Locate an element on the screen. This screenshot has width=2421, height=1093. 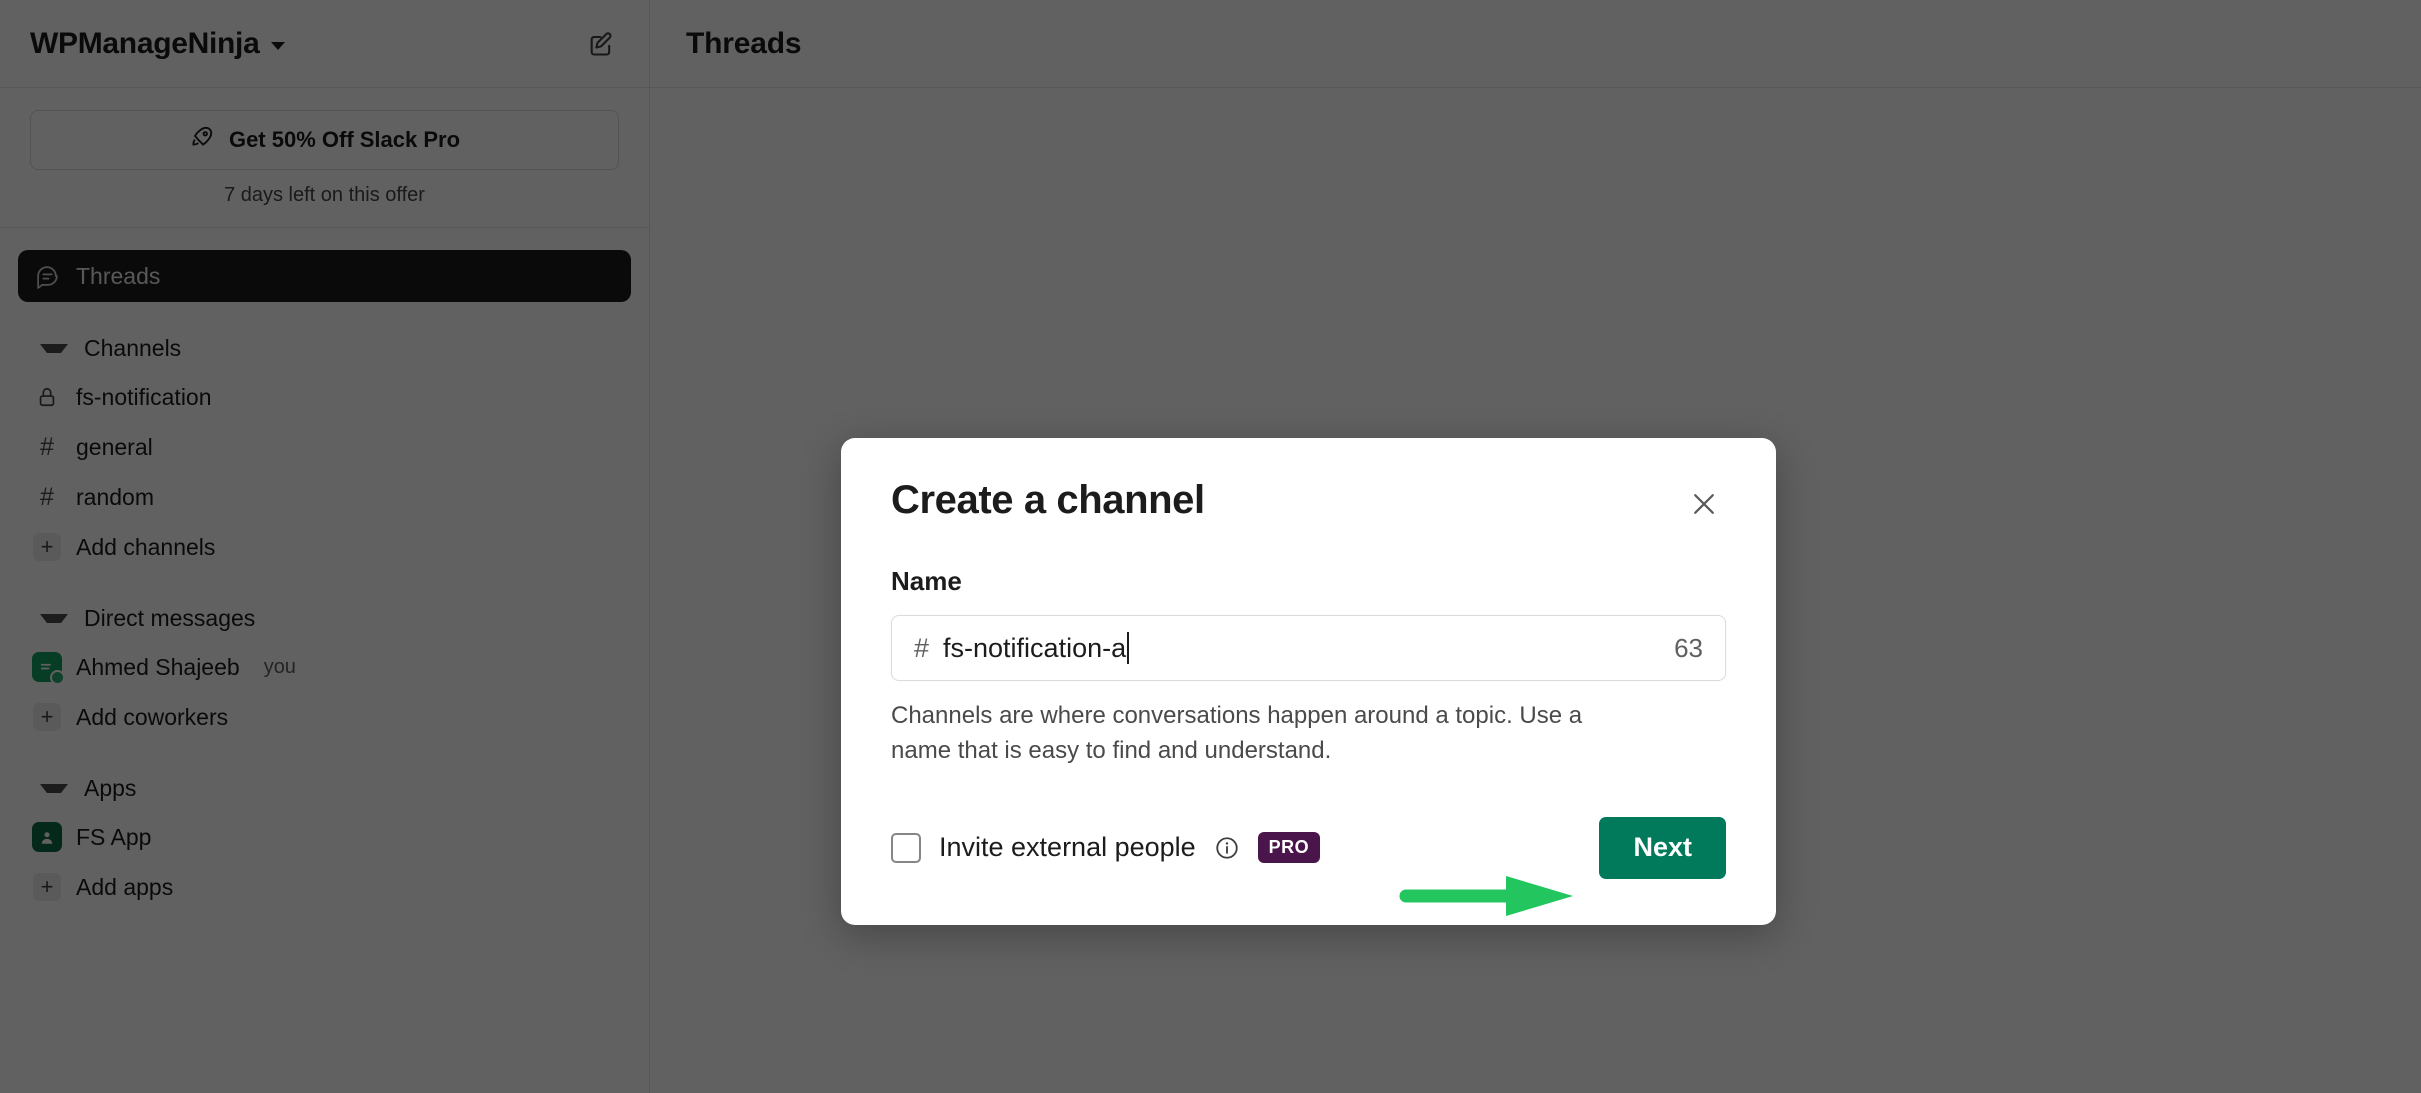
next-button: Next is located at coordinates (1662, 847).